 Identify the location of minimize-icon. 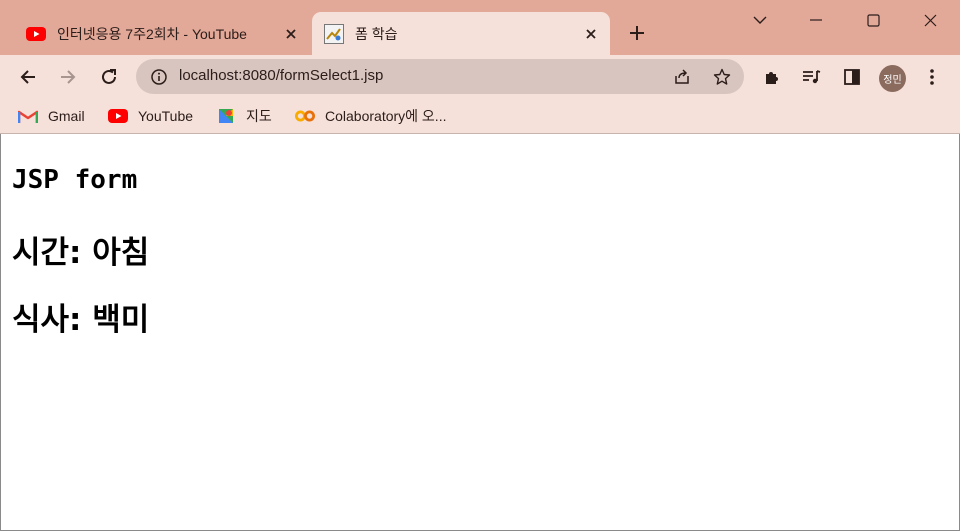
(816, 20).